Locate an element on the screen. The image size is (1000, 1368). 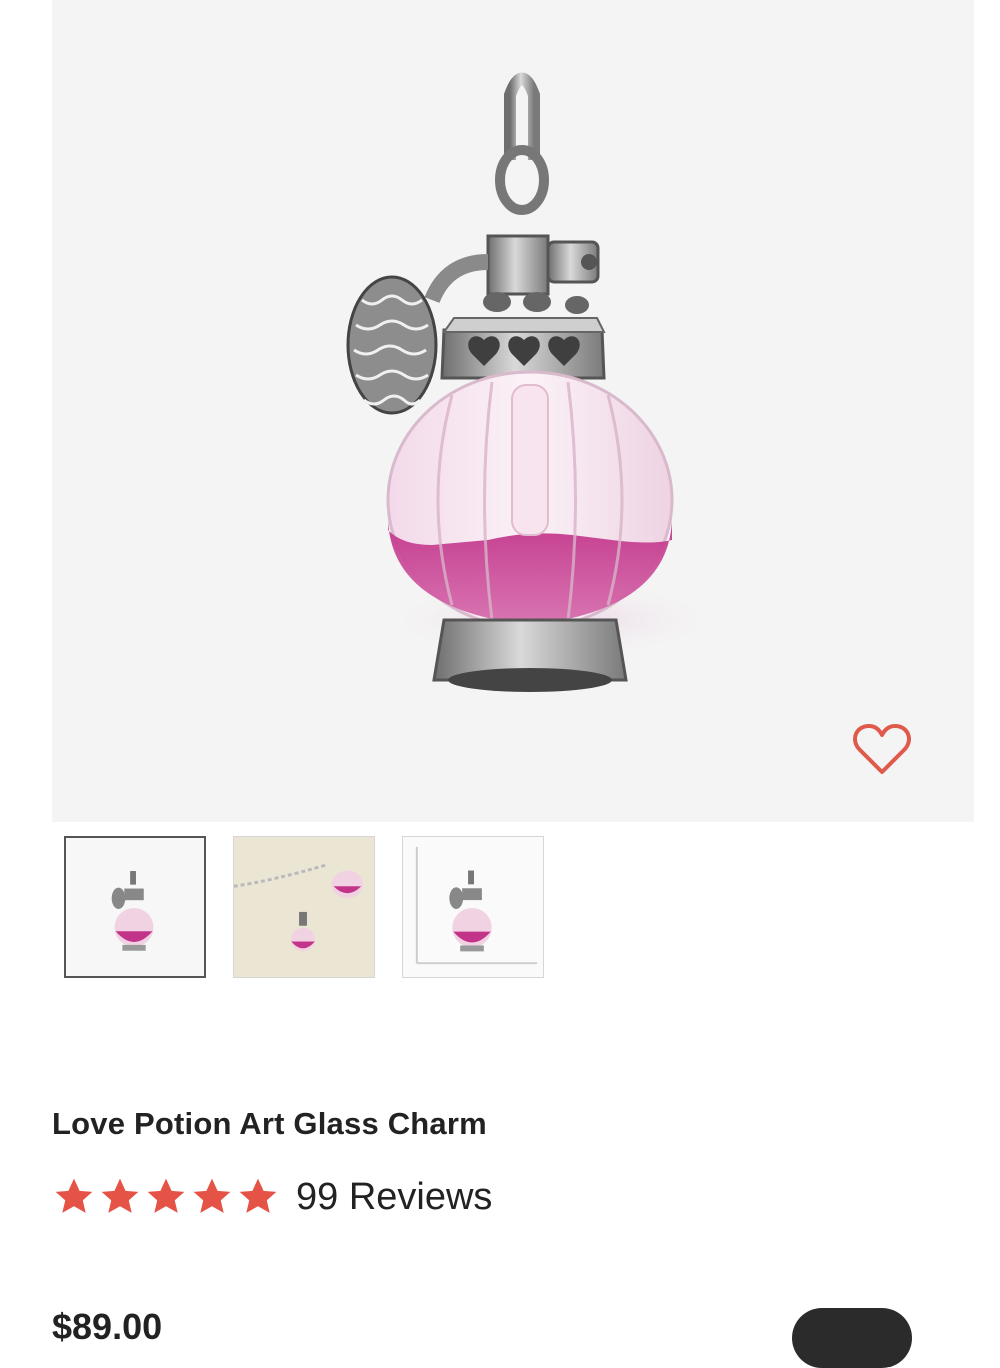
thumbnail-on-bracelet-view is located at coordinates (304, 907).